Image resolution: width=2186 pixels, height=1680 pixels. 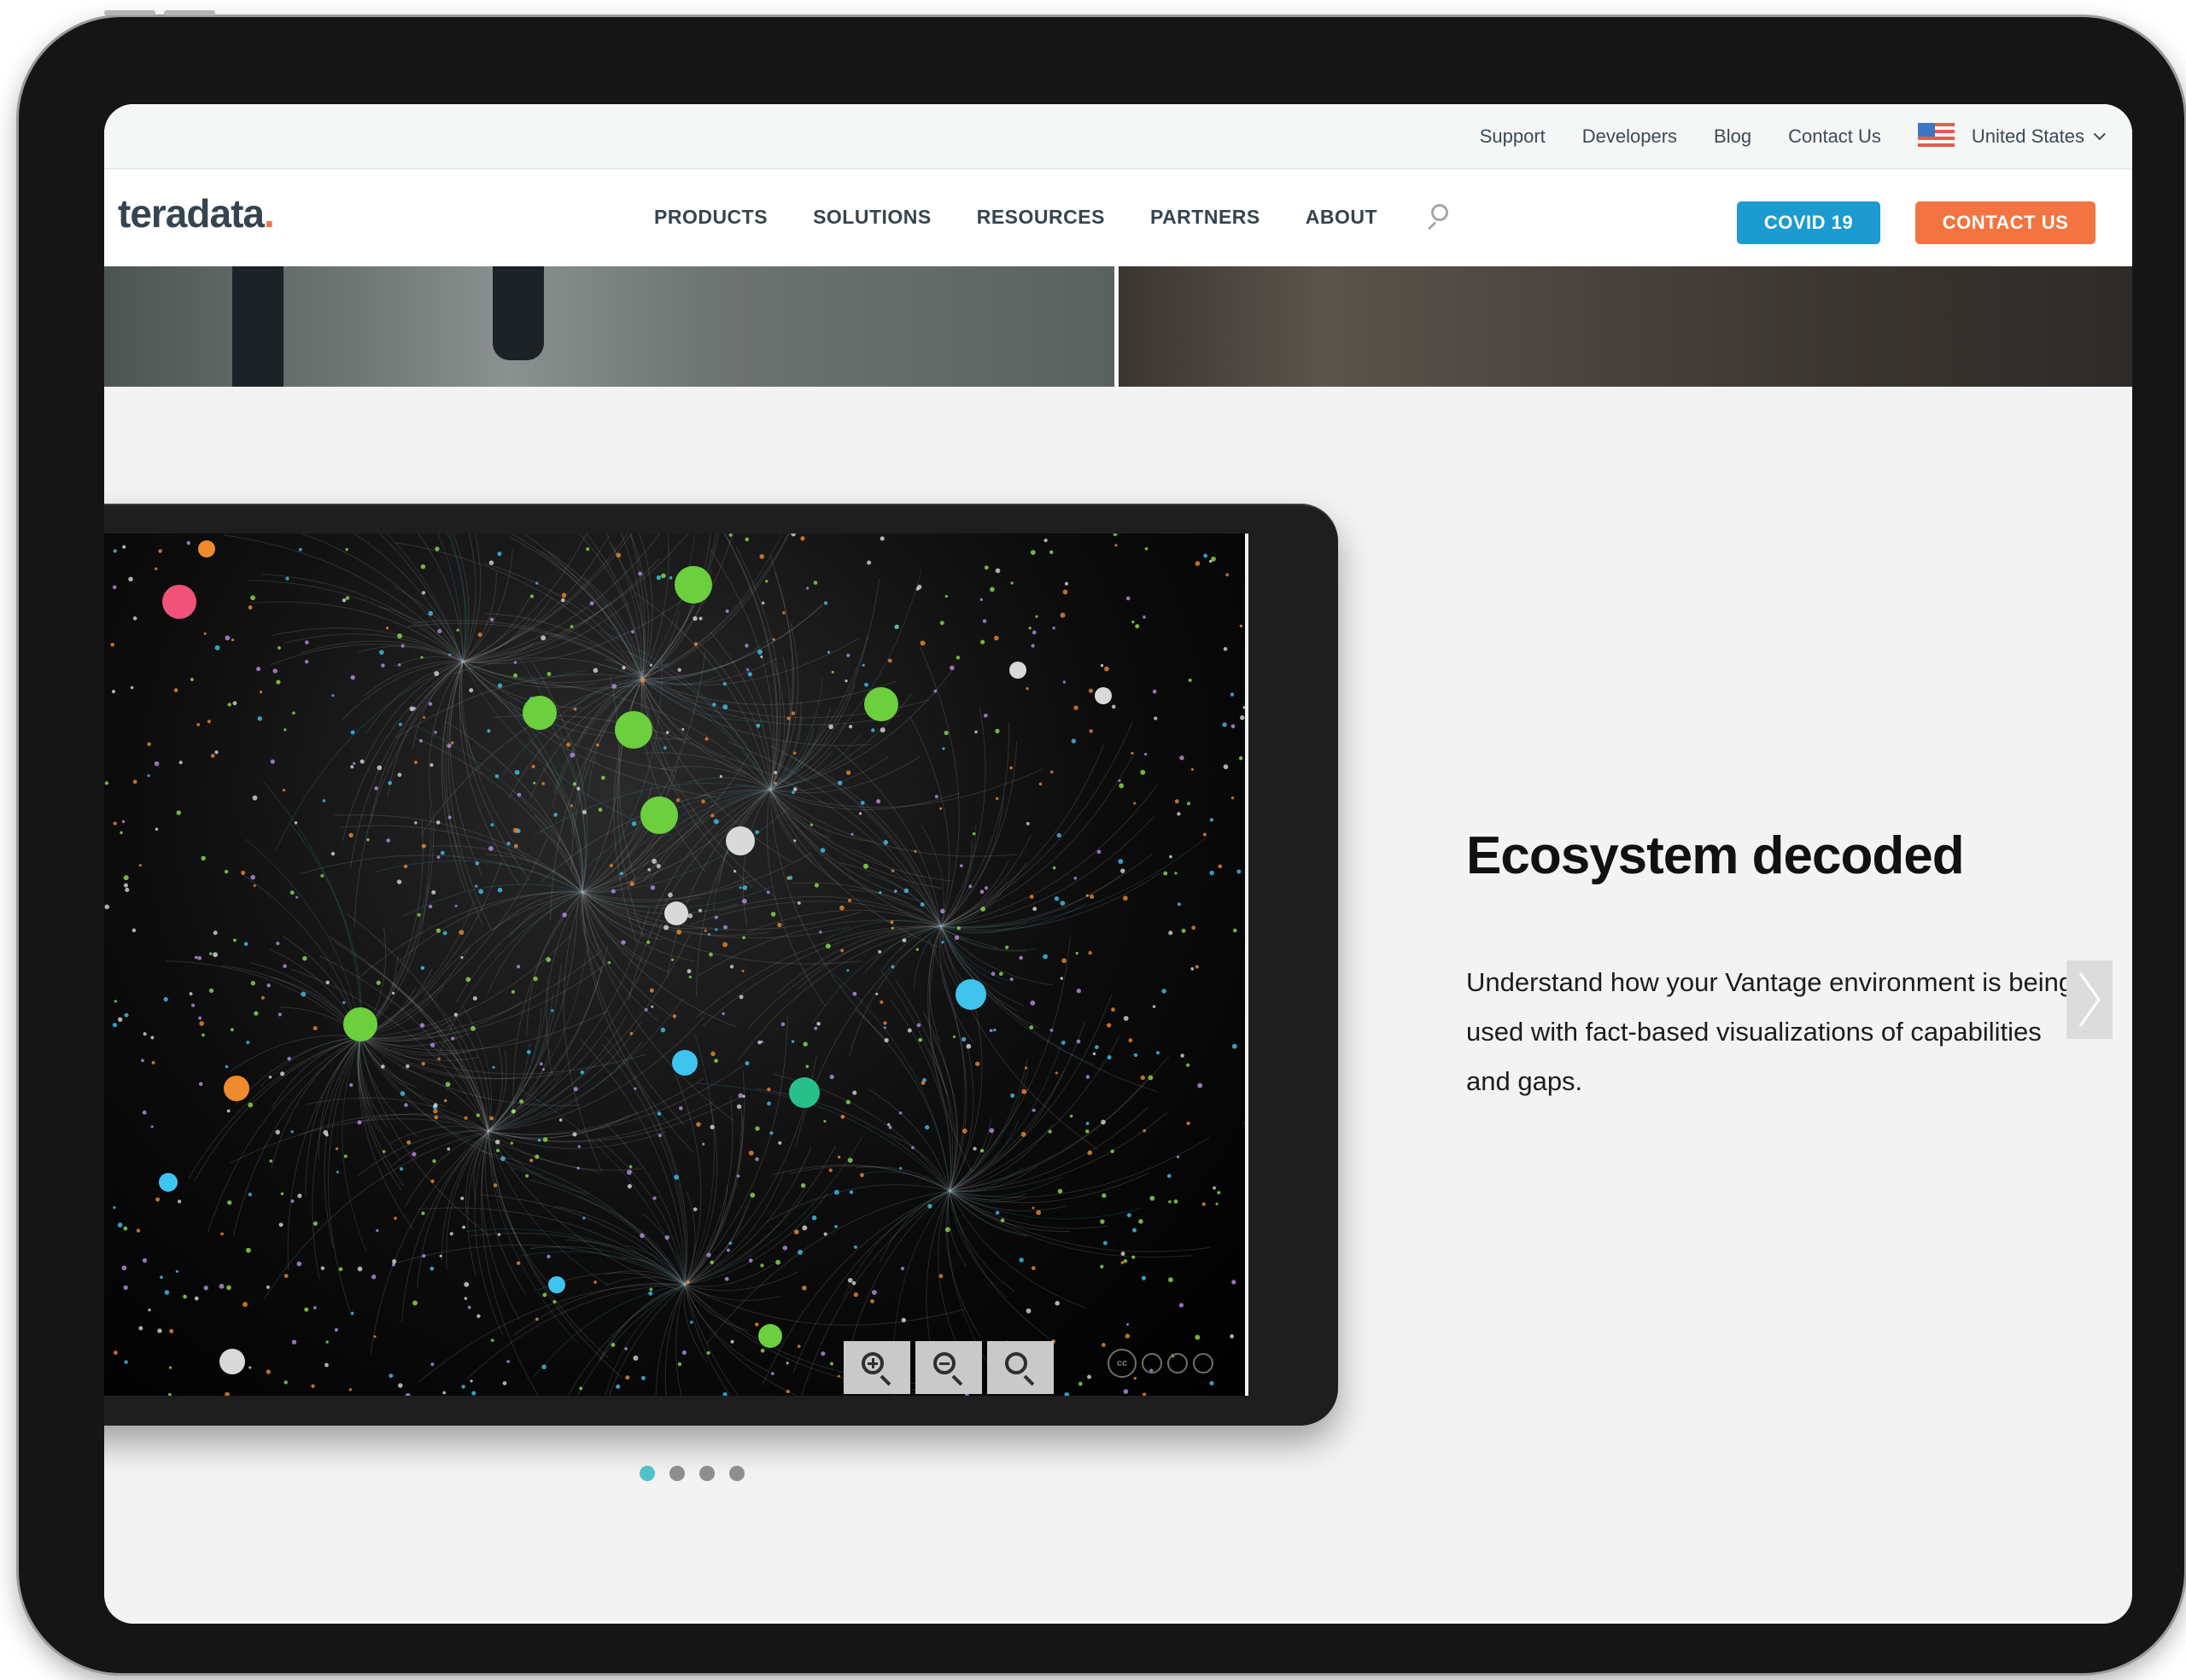 I want to click on cc-icon: cc, so click(x=1122, y=1363).